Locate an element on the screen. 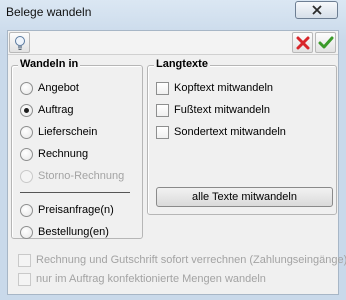 This screenshot has height=300, width=346. window-close-button is located at coordinates (316, 10).